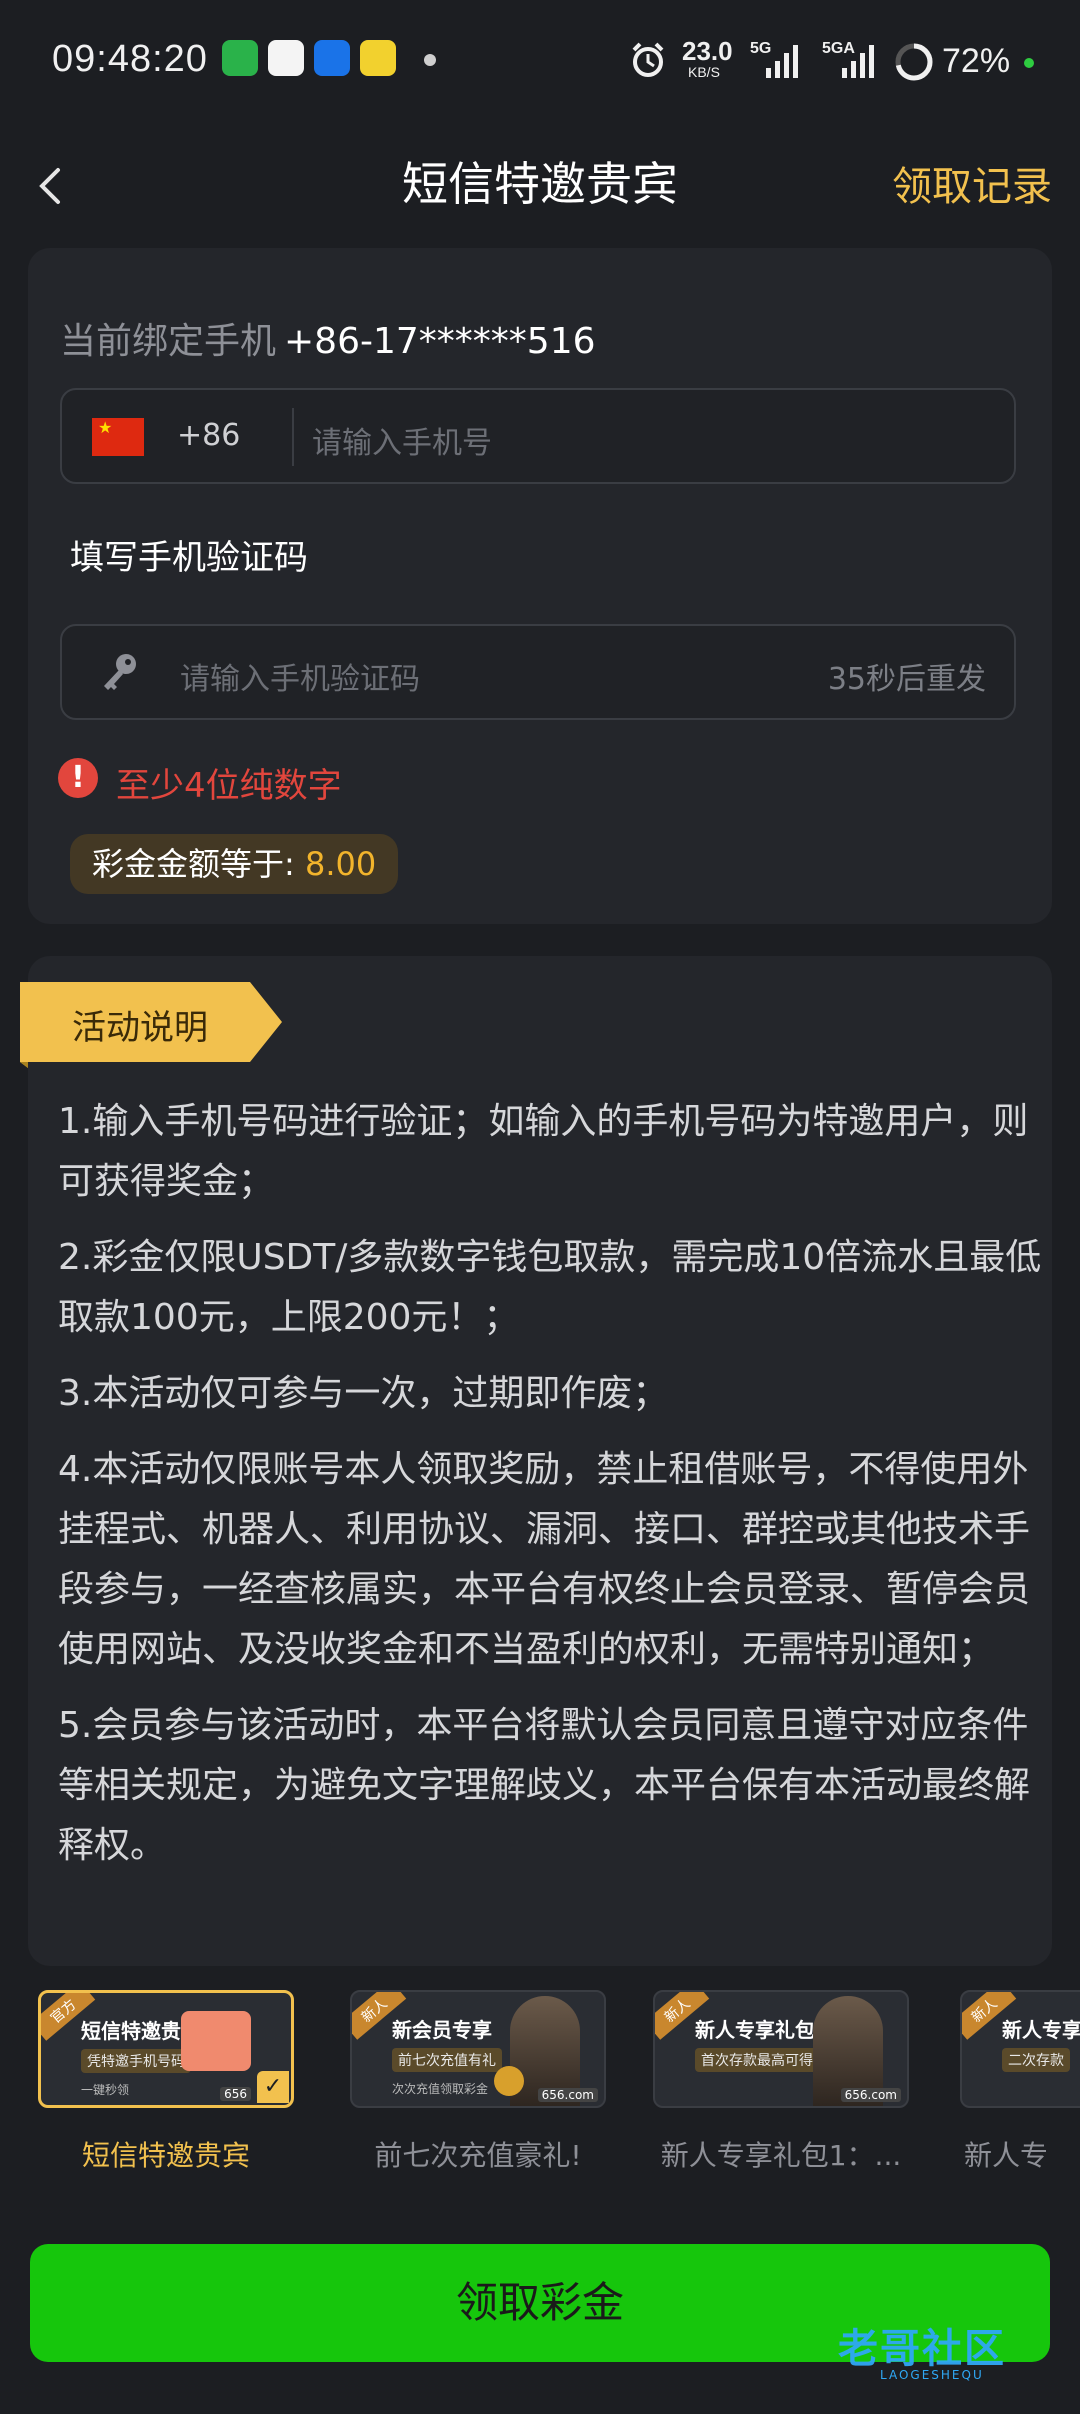 The width and height of the screenshot is (1080, 2414). Describe the element at coordinates (782, 61) in the screenshot. I see `signal-icon` at that location.